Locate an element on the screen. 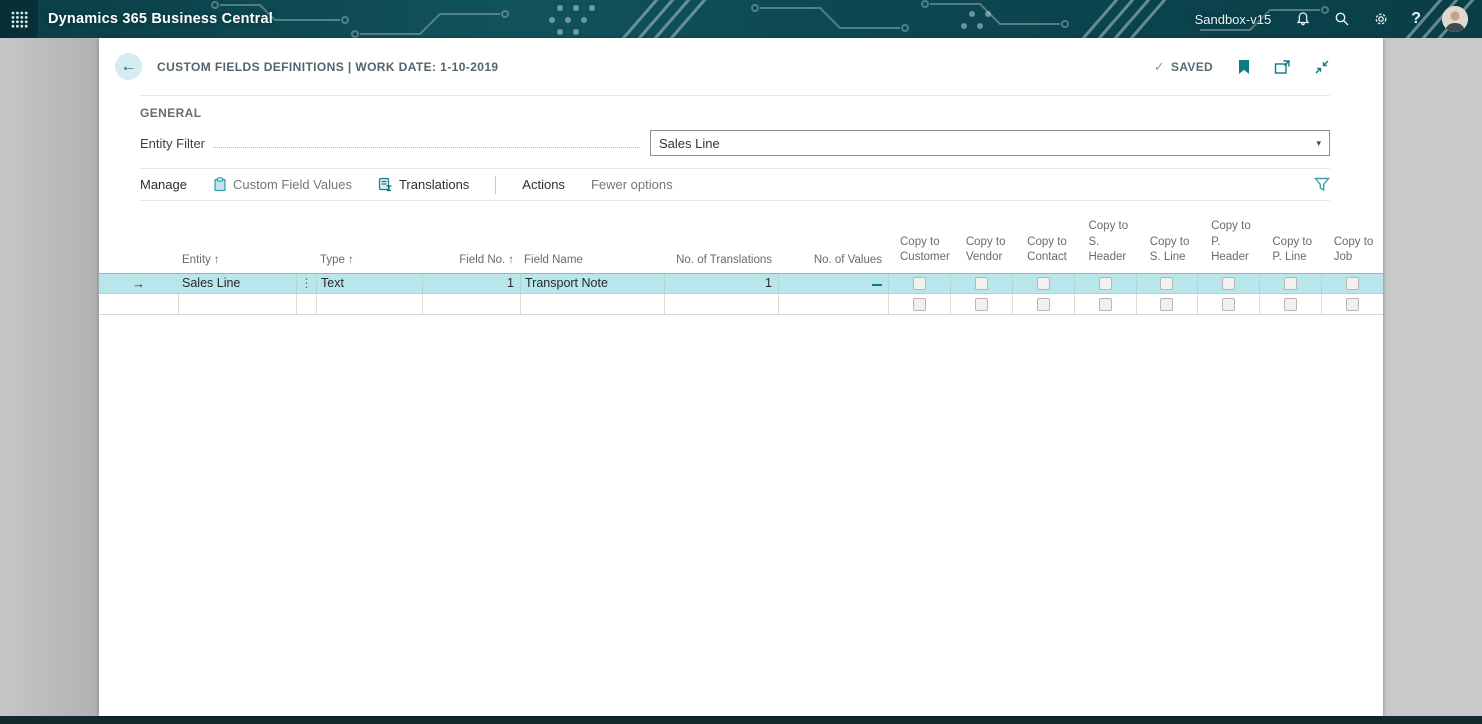  filter-funnel-button is located at coordinates (1322, 184).